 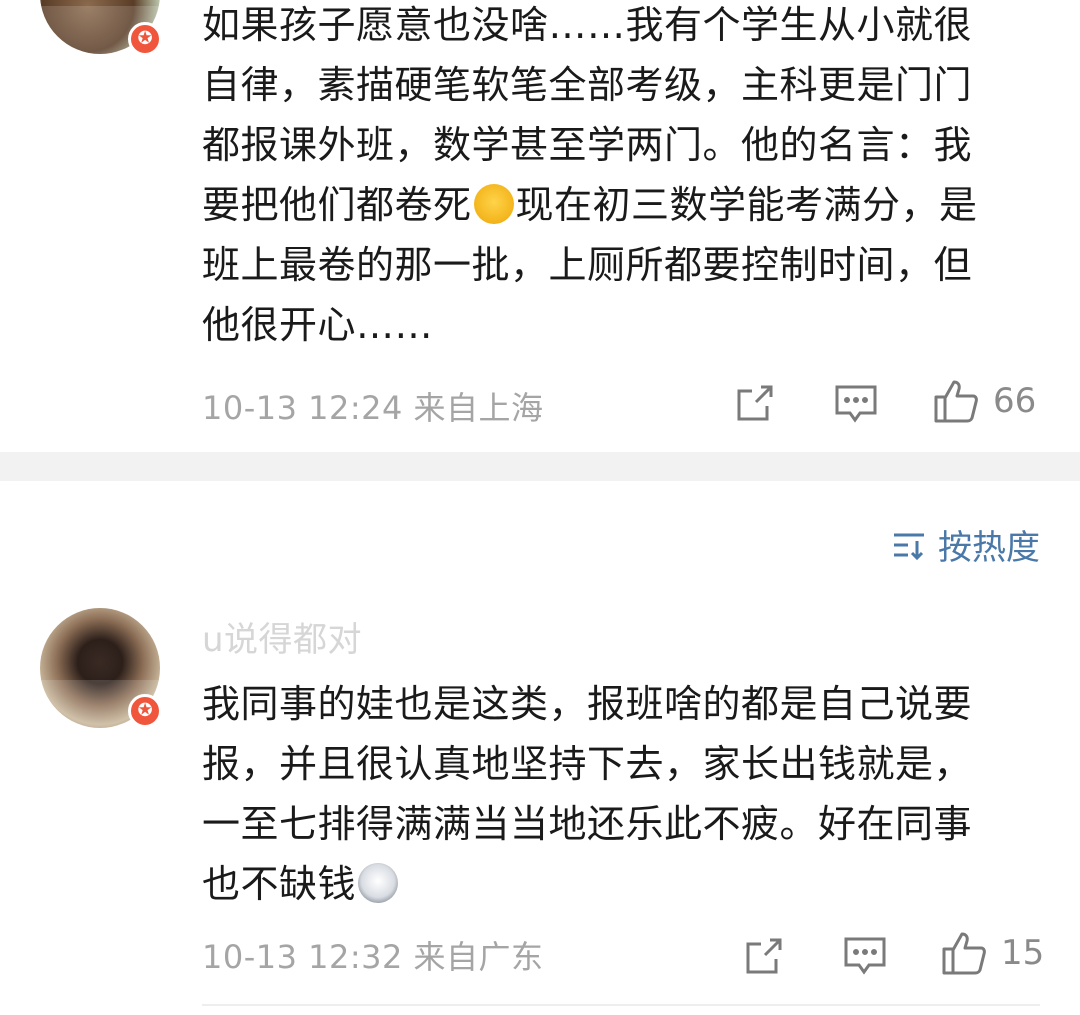 I want to click on sort-label: 按热度, so click(x=989, y=548).